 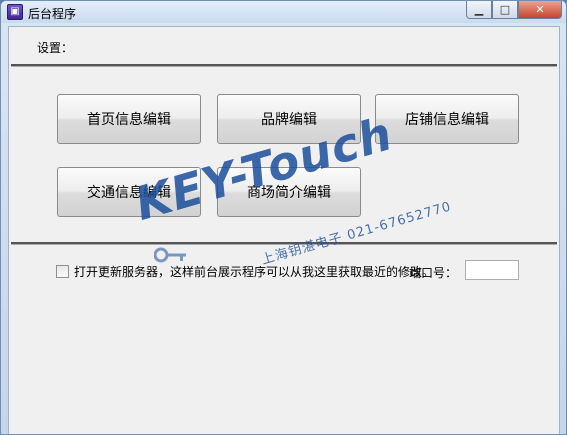 I want to click on edit-mall-intro-button: 商场简介编辑, so click(x=289, y=192).